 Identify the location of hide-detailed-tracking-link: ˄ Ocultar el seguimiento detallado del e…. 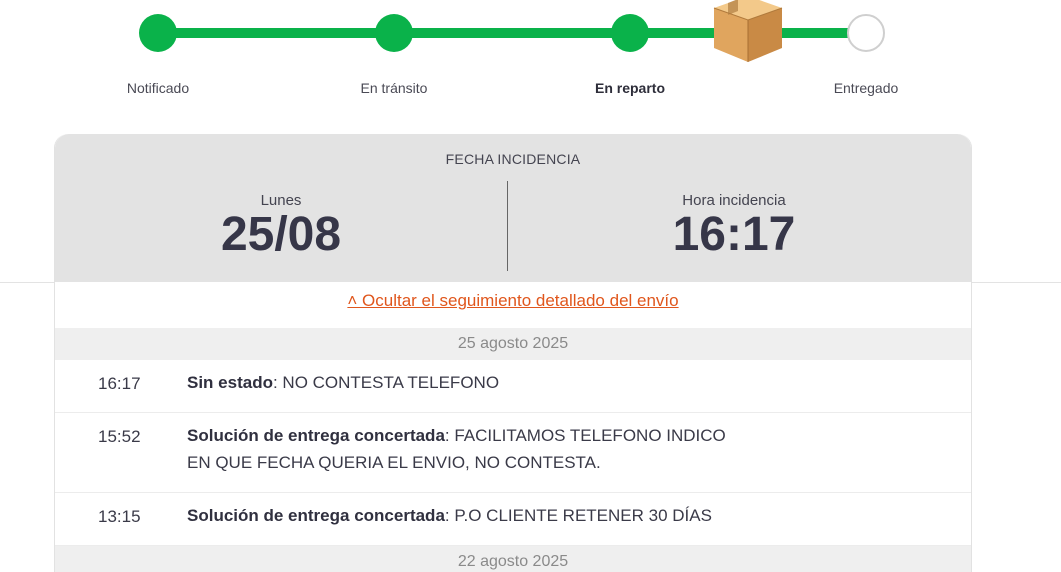
(513, 305).